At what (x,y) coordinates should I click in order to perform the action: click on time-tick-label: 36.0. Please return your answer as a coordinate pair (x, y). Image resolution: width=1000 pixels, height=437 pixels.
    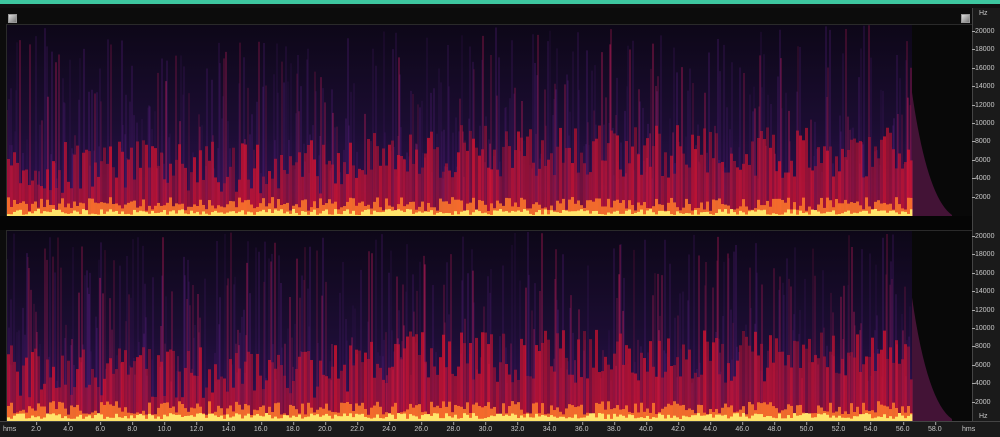
    Looking at the image, I should click on (581, 427).